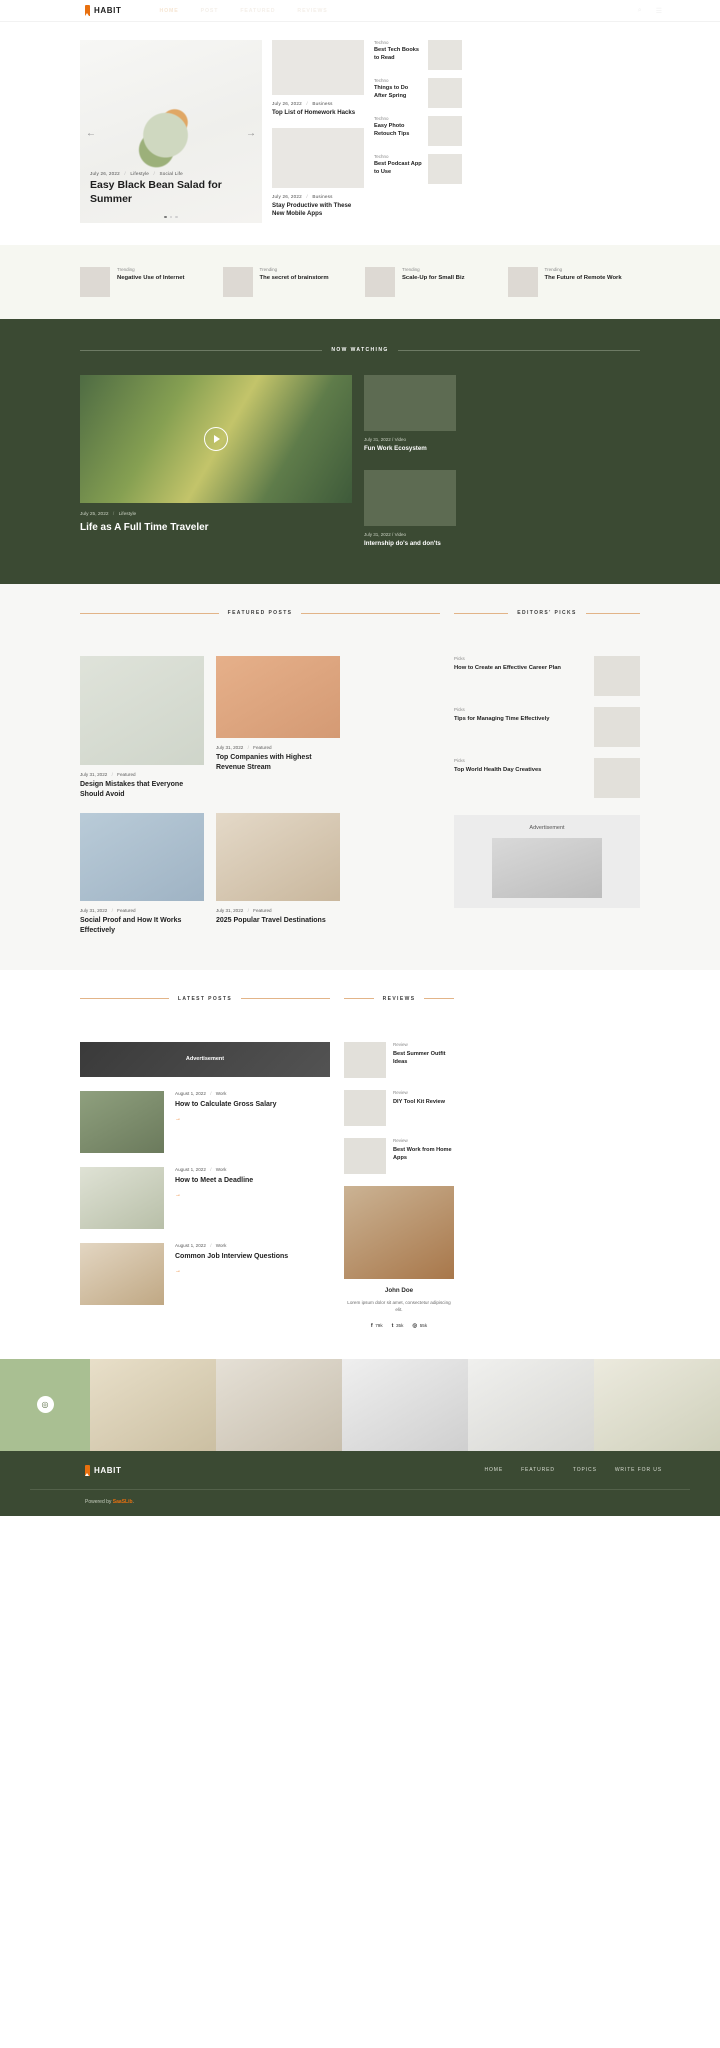 This screenshot has width=720, height=2048. Describe the element at coordinates (410, 544) in the screenshot. I see `video-side-title: Internship do's and don'ts` at that location.